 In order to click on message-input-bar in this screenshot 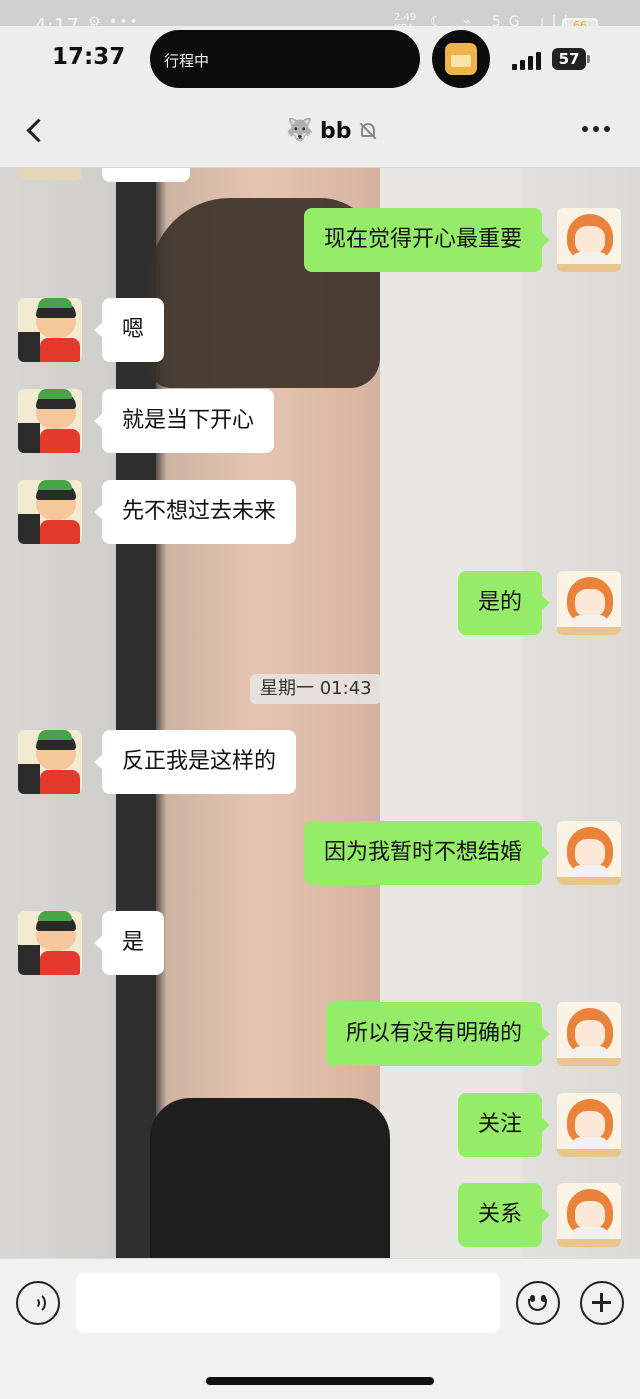, I will do `click(320, 1328)`.